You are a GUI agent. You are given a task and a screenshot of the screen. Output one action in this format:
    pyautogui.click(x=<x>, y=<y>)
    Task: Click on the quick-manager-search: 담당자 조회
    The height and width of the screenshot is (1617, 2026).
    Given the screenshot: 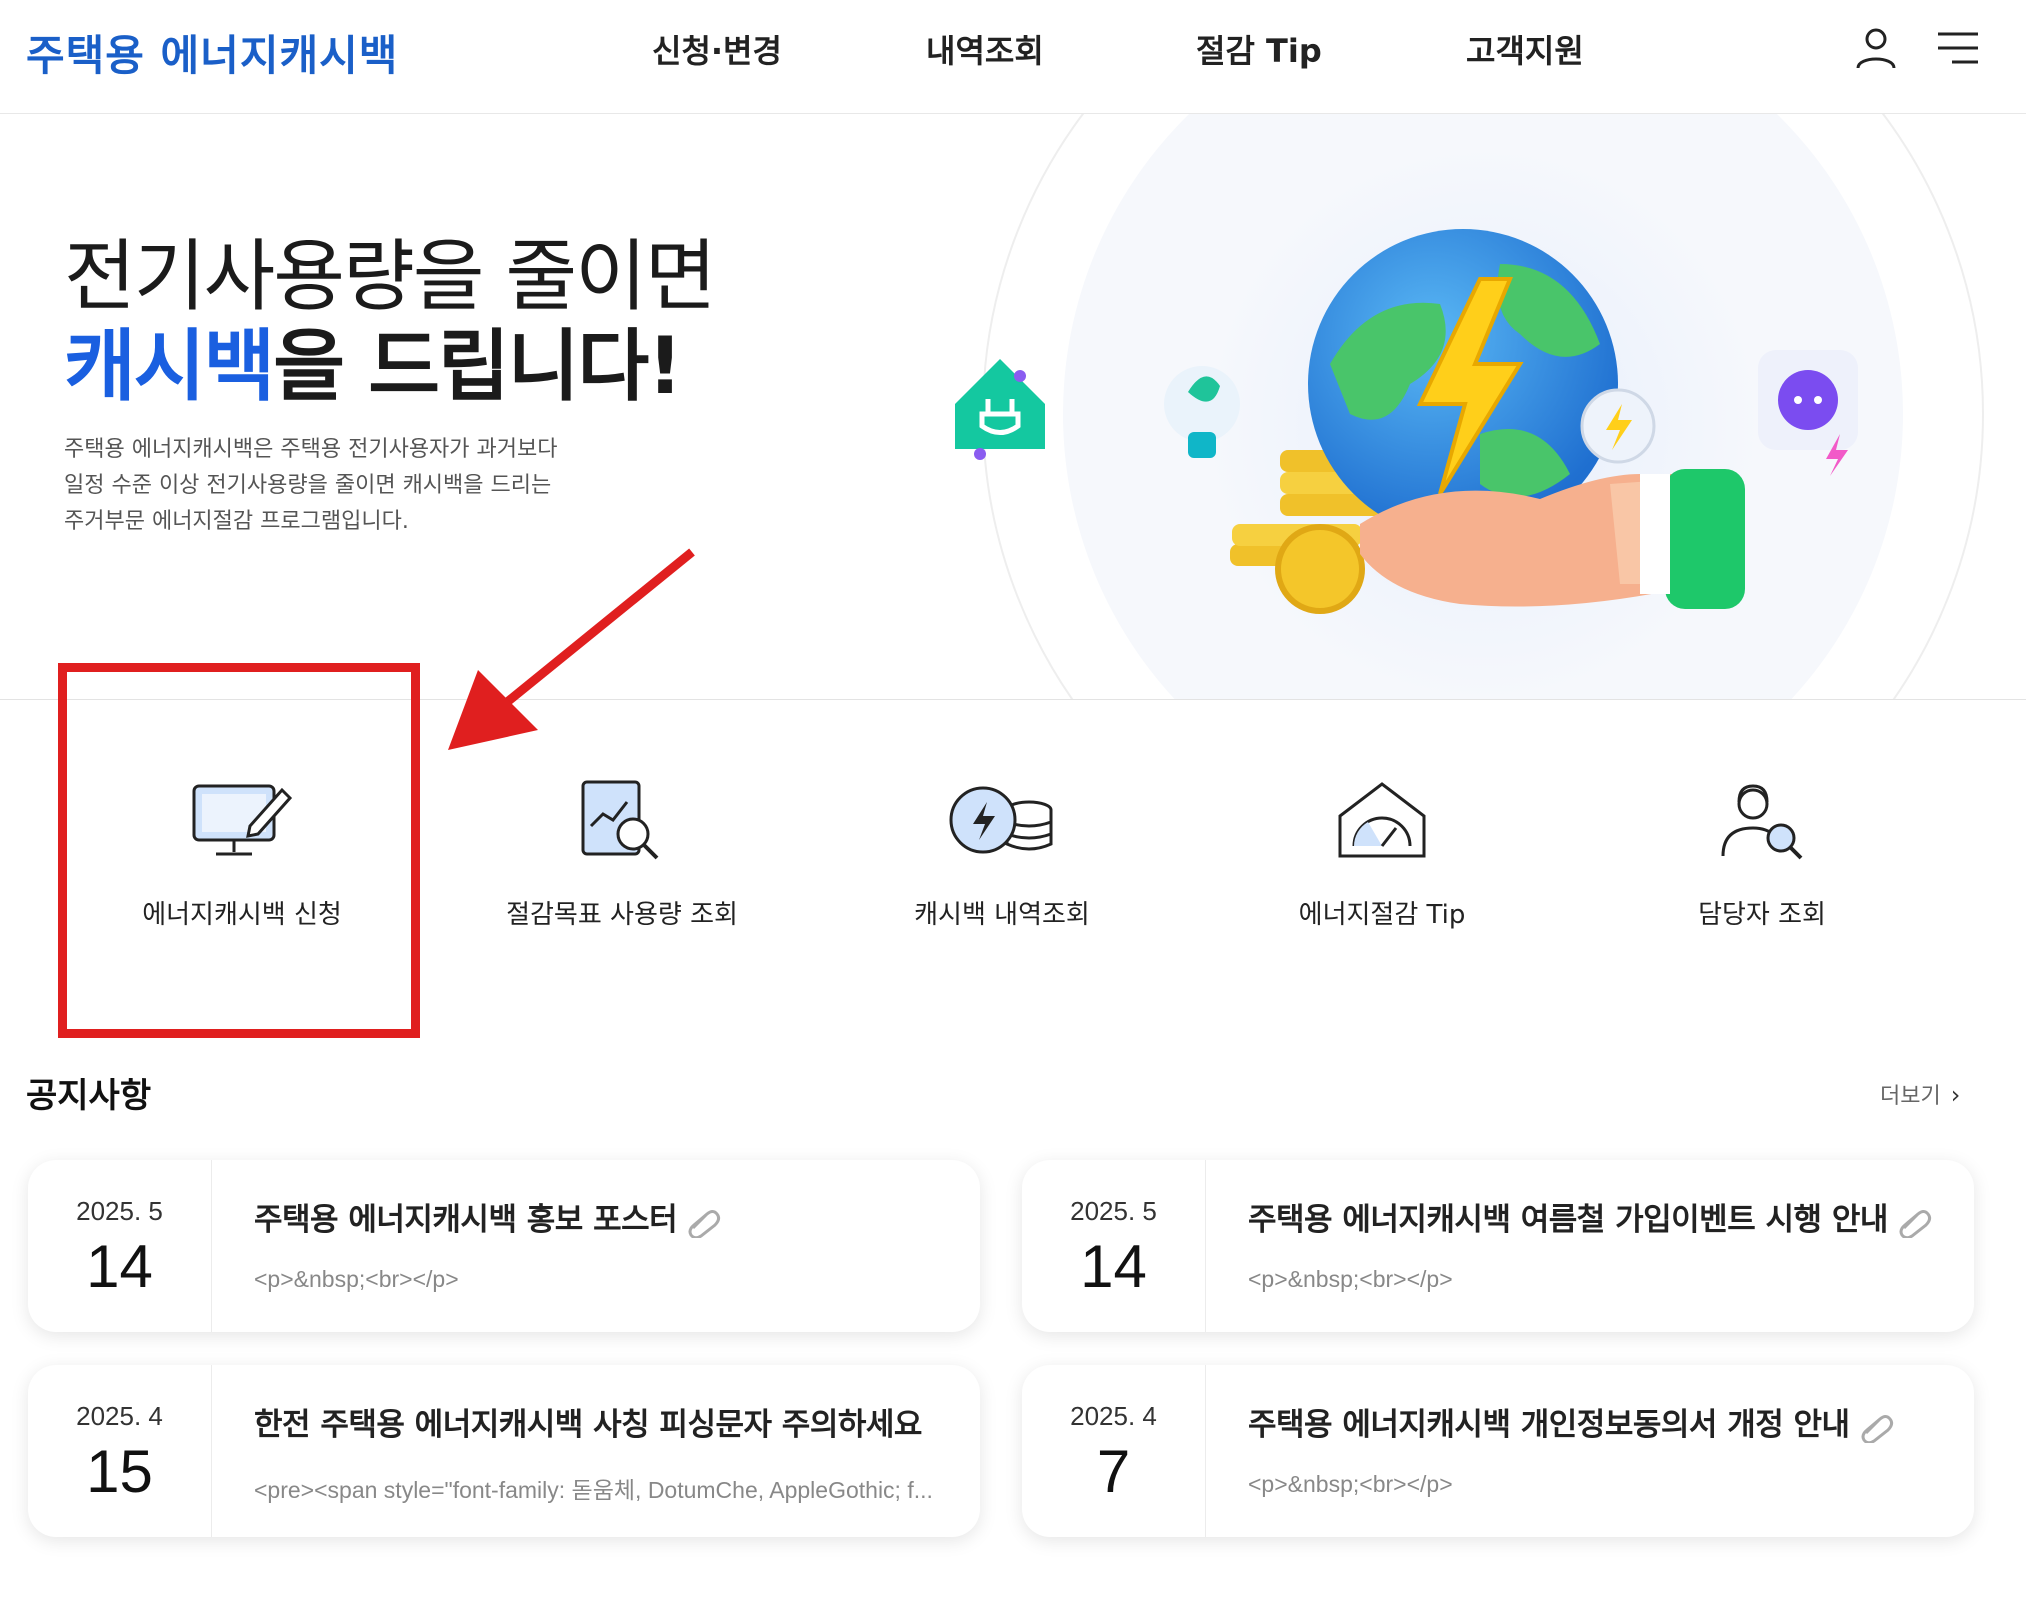 What is the action you would take?
    pyautogui.click(x=1762, y=865)
    